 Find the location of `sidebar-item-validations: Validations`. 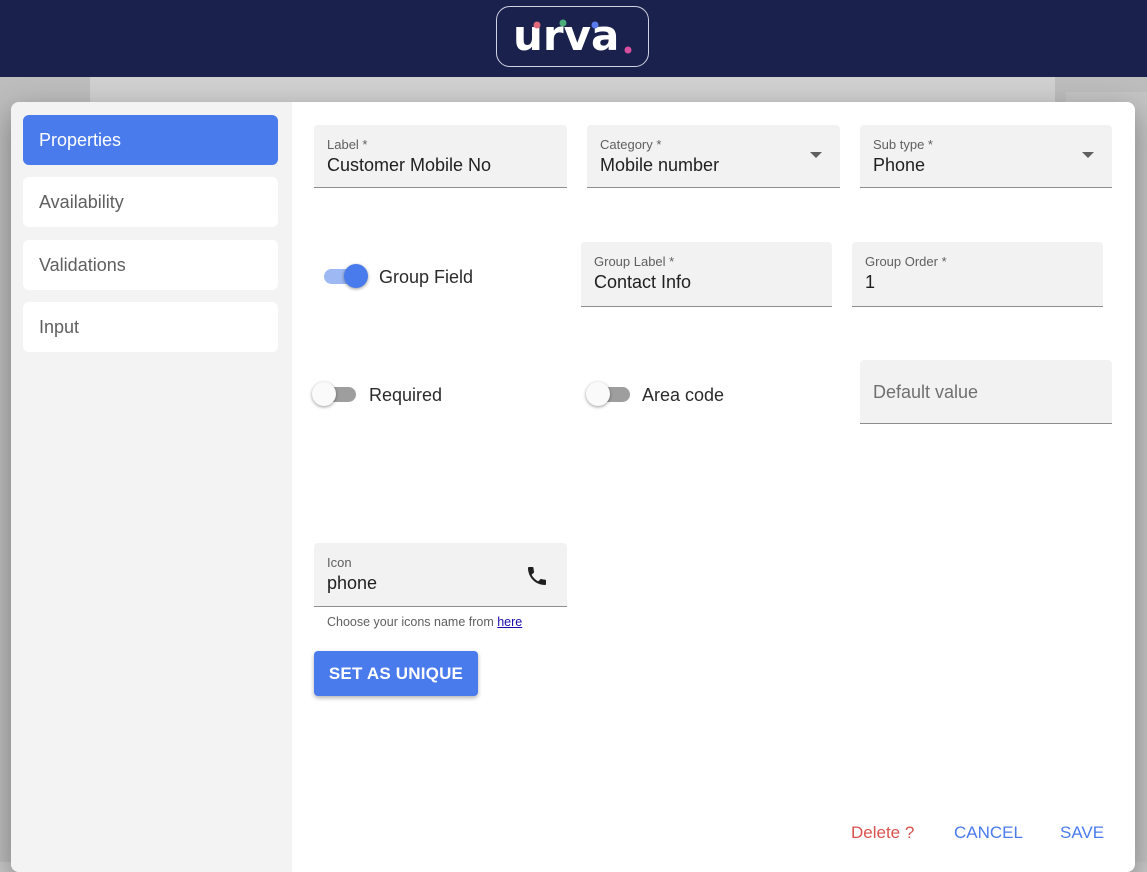

sidebar-item-validations: Validations is located at coordinates (150, 265).